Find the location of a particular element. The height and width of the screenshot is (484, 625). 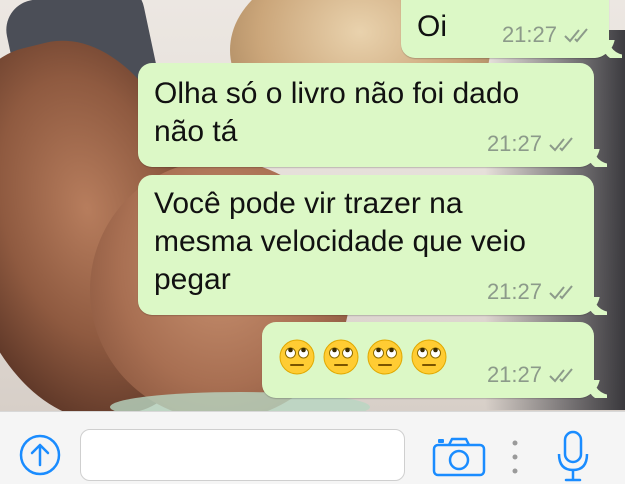

camera-icon is located at coordinates (459, 457).